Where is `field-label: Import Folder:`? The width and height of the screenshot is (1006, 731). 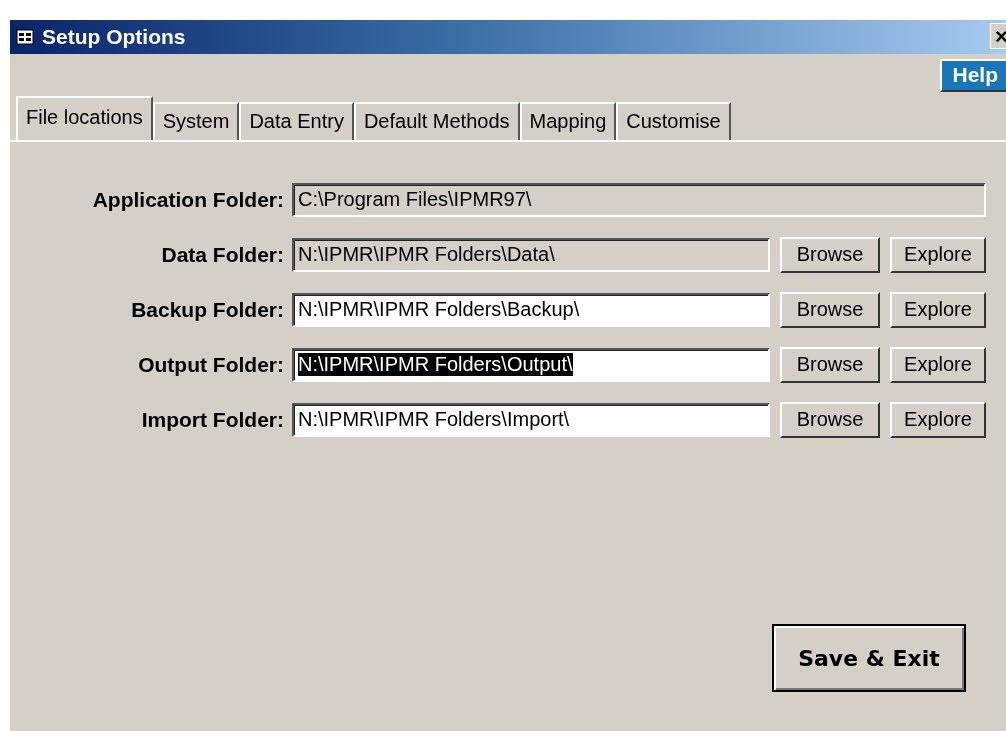 field-label: Import Folder: is located at coordinates (212, 419).